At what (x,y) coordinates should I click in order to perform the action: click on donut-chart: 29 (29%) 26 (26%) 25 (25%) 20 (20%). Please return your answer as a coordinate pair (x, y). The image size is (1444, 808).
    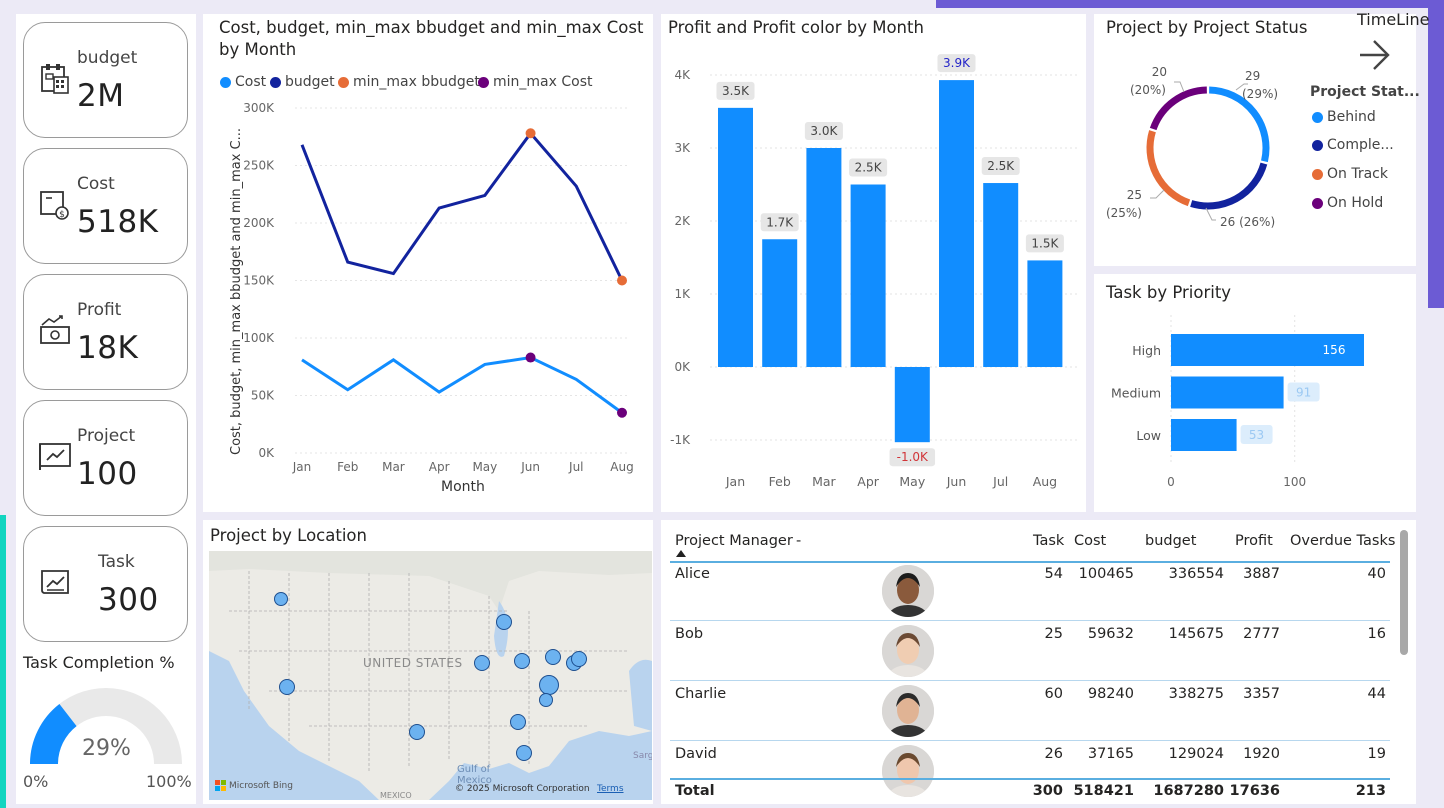
    Looking at the image, I should click on (1205, 150).